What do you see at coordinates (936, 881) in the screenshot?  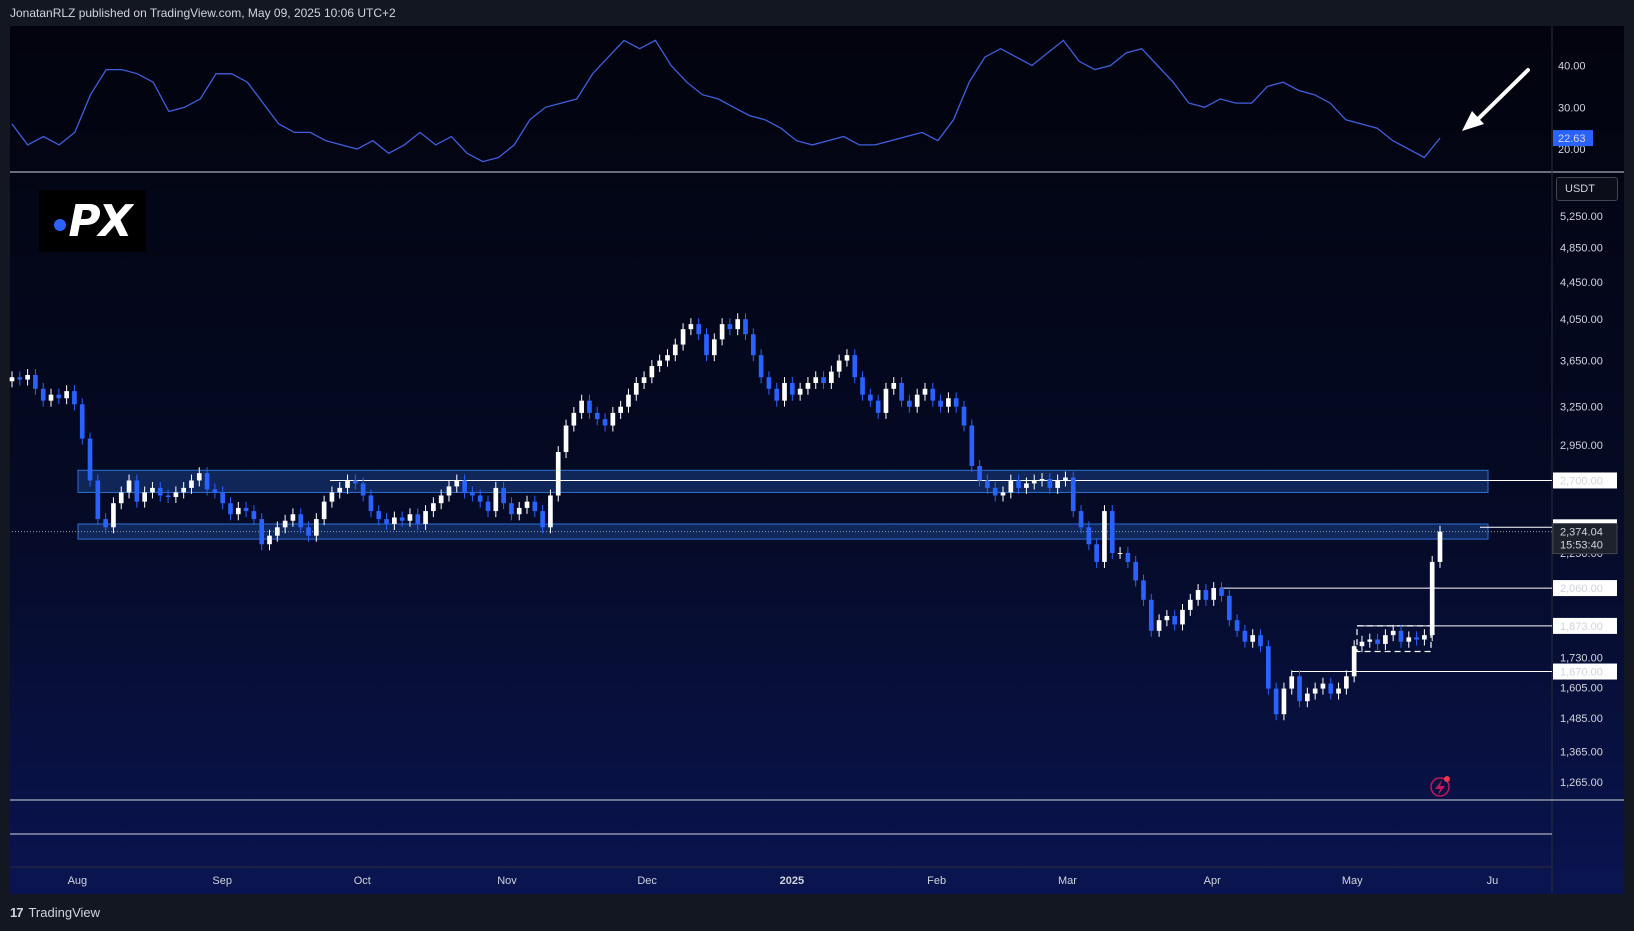 I see `x-axis-month-label: Feb` at bounding box center [936, 881].